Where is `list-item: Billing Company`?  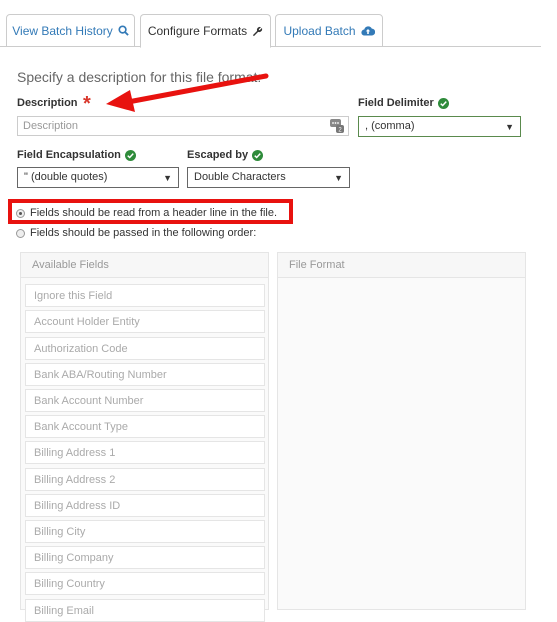 list-item: Billing Company is located at coordinates (145, 557).